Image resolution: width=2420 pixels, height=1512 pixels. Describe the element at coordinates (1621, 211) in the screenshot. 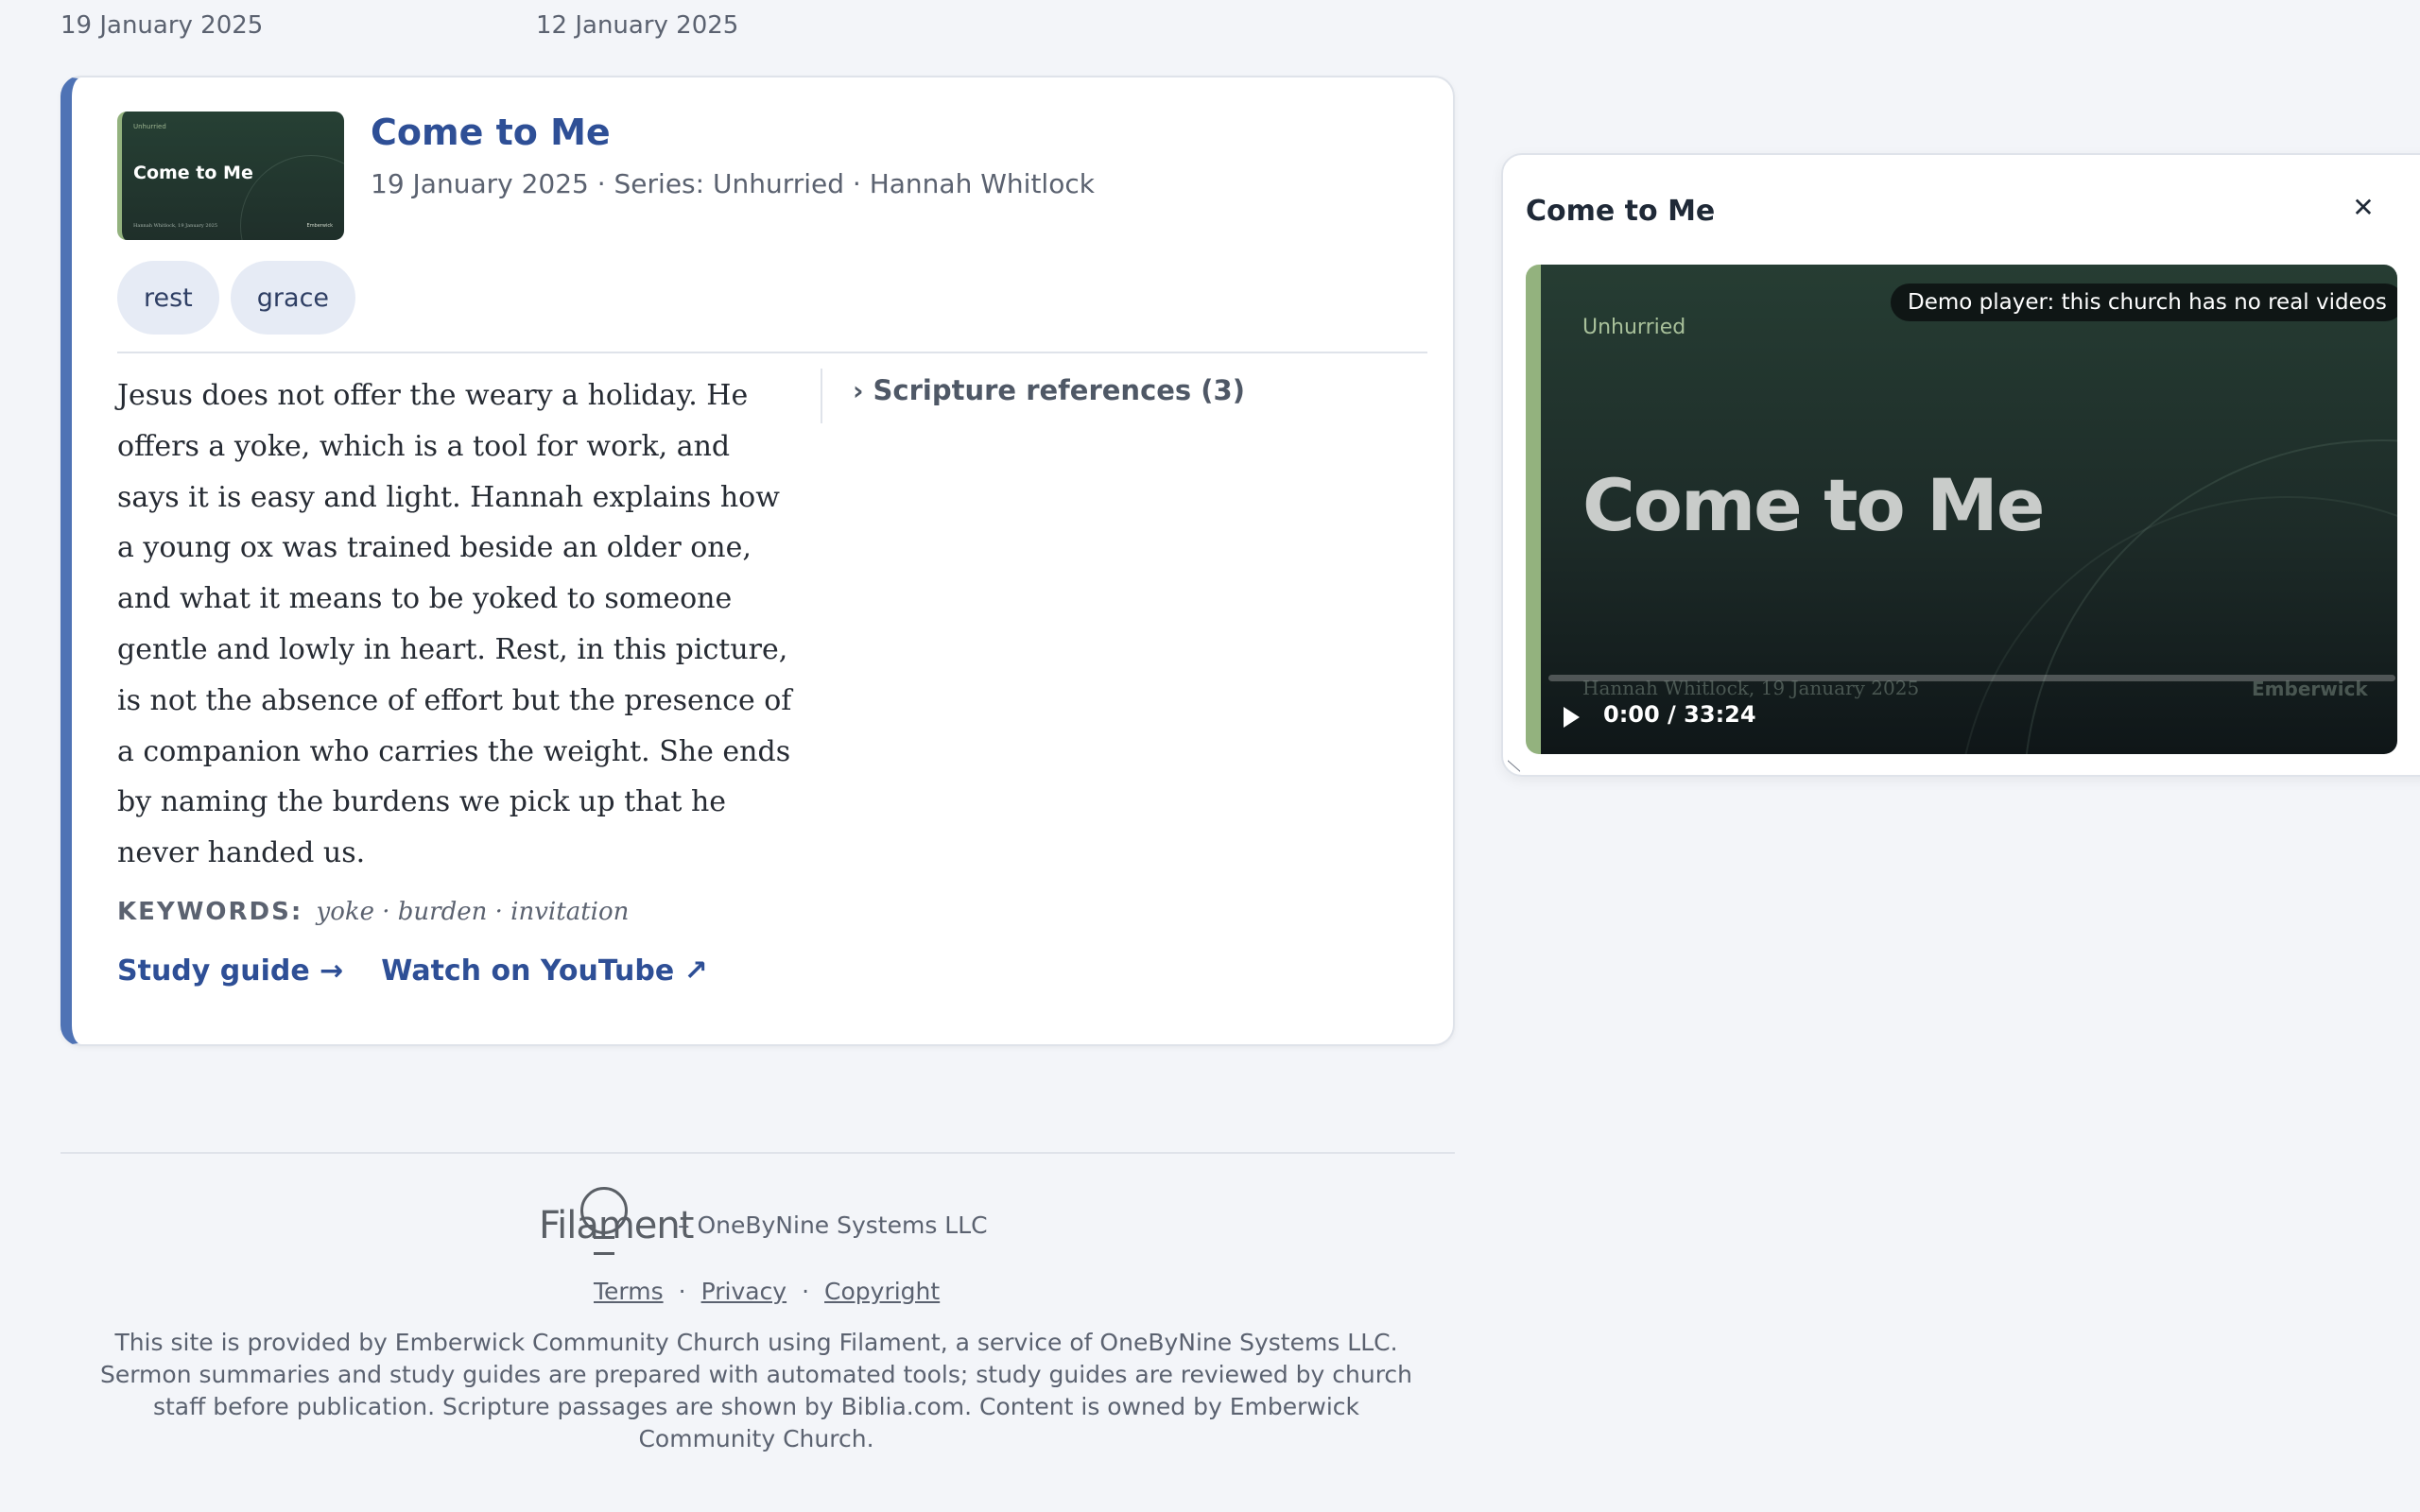

I see `player-title: Come to Me` at that location.